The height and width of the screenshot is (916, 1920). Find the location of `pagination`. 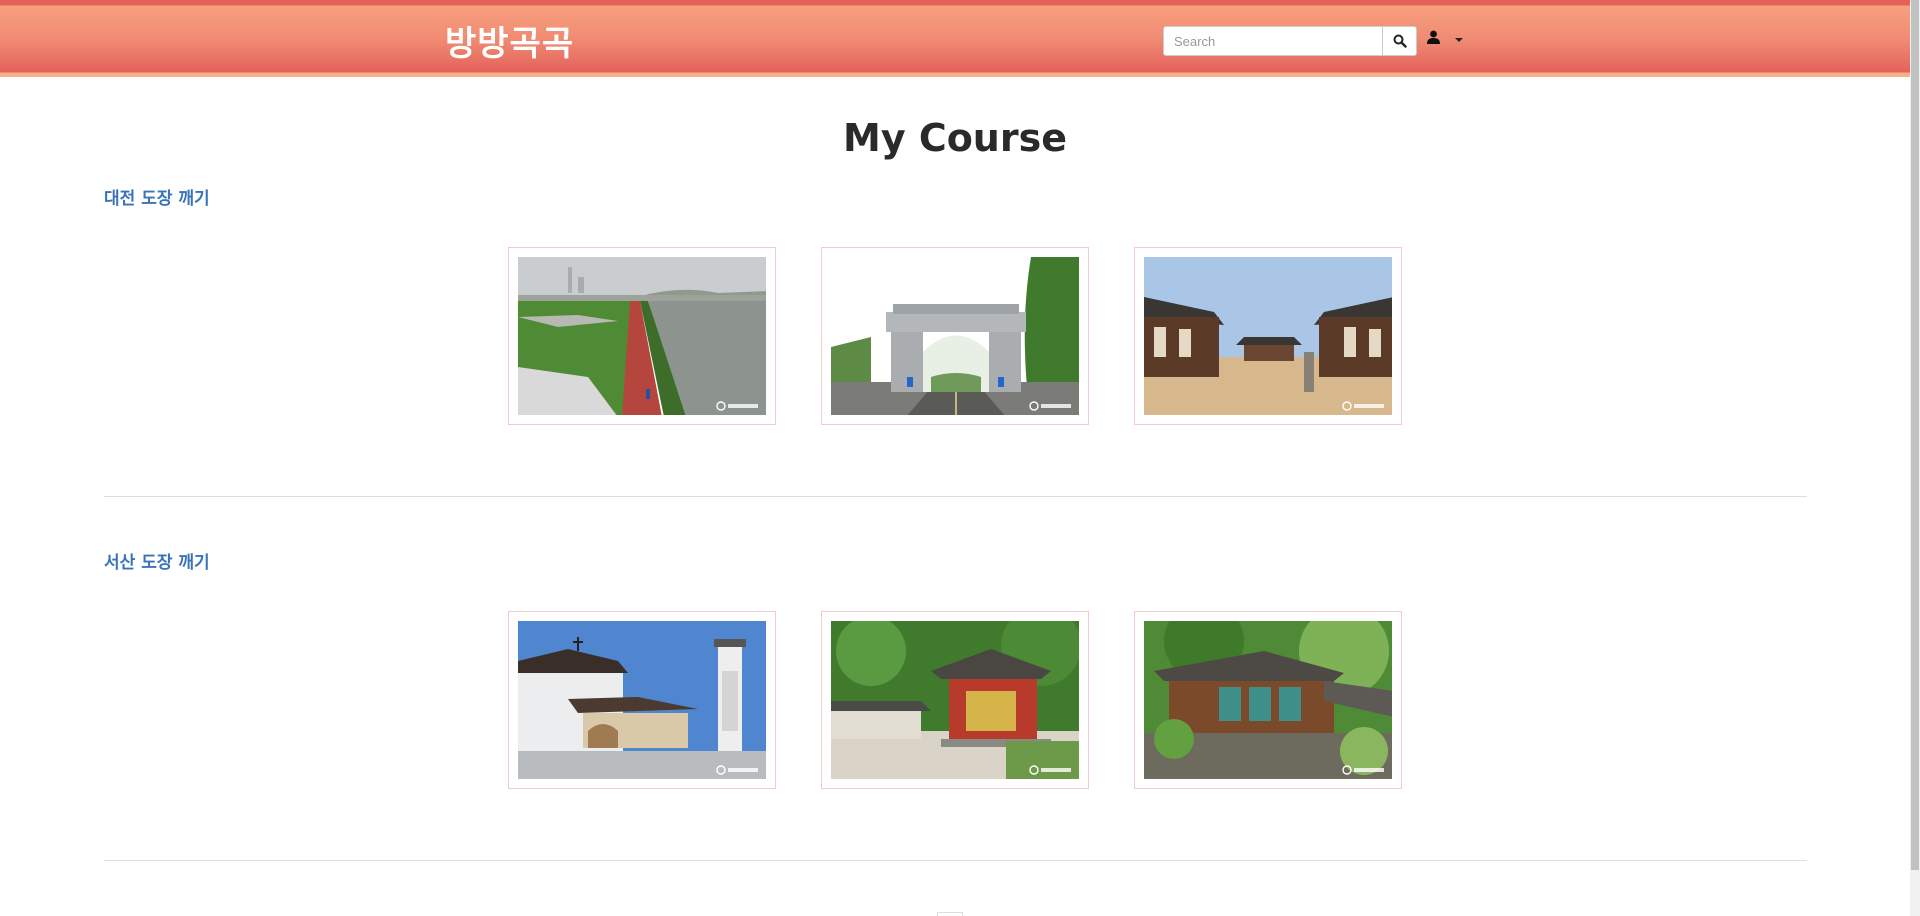

pagination is located at coordinates (950, 914).